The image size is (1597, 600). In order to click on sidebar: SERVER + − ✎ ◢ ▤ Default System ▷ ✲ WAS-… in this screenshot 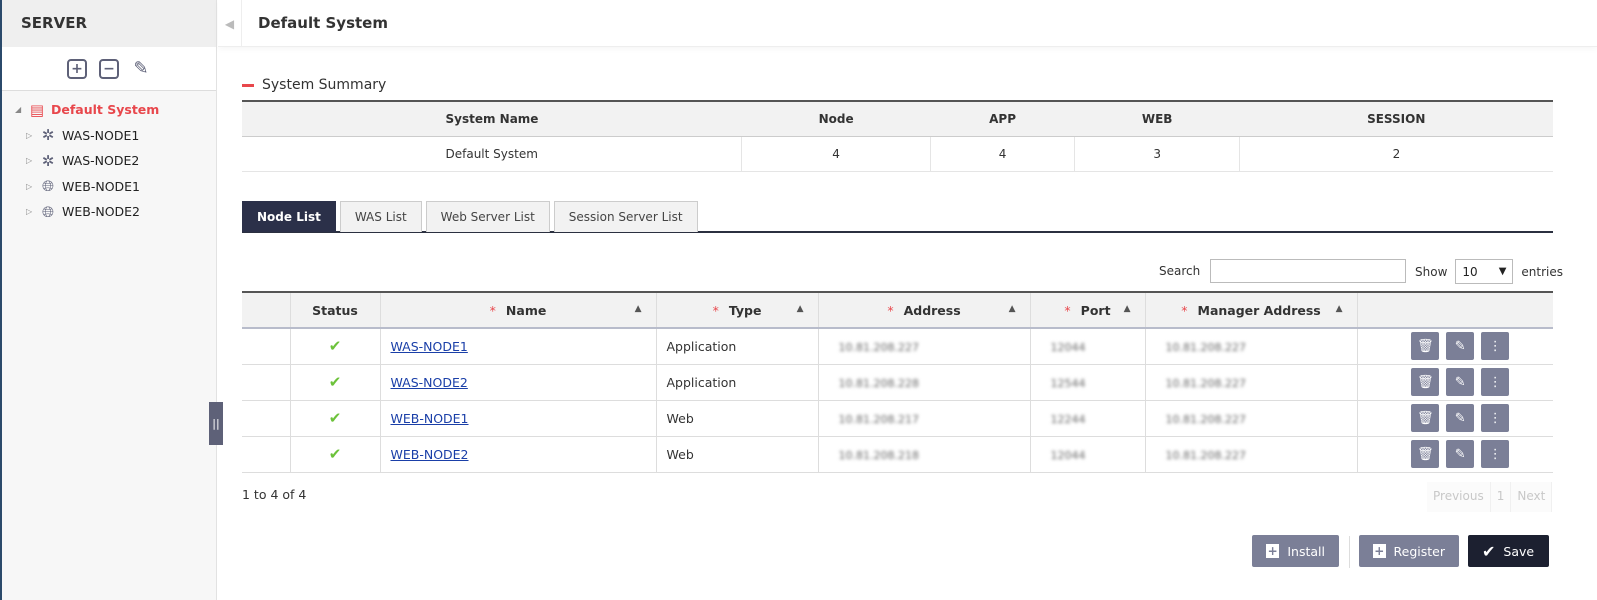, I will do `click(108, 300)`.